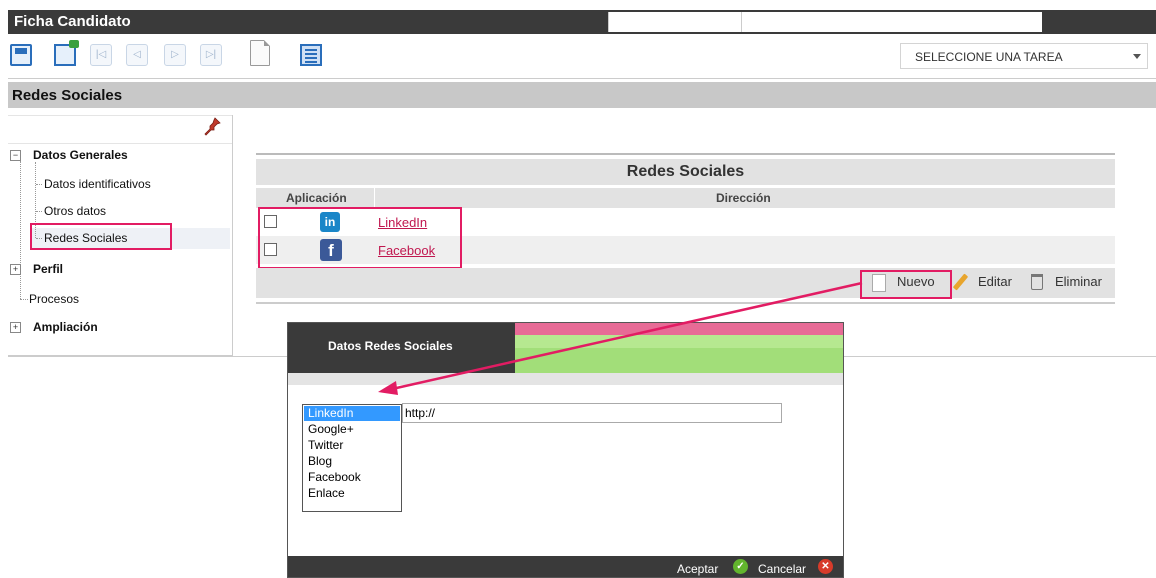  What do you see at coordinates (48, 269) in the screenshot?
I see `tree-node-perfil: Perfil` at bounding box center [48, 269].